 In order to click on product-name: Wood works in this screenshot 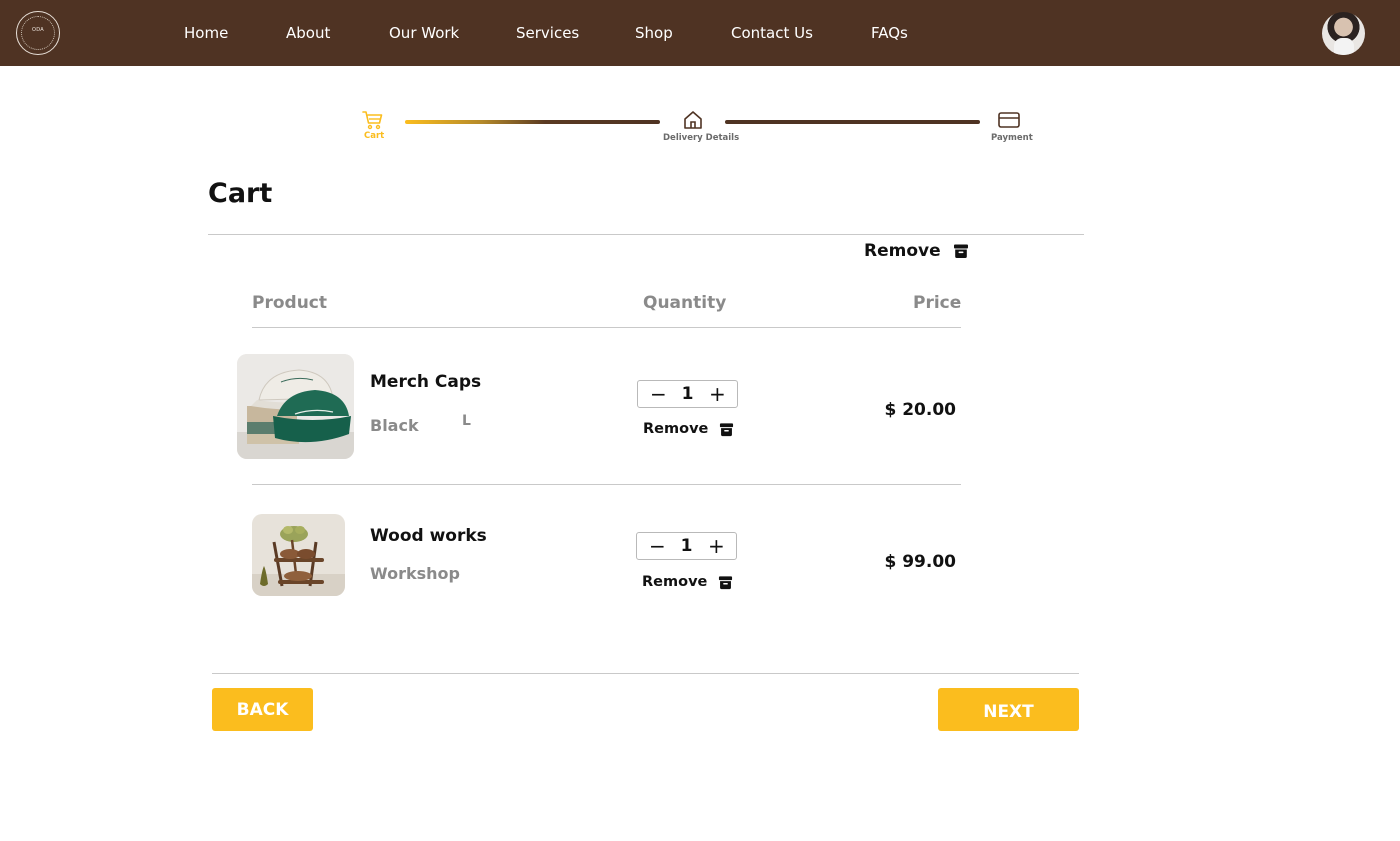, I will do `click(428, 536)`.